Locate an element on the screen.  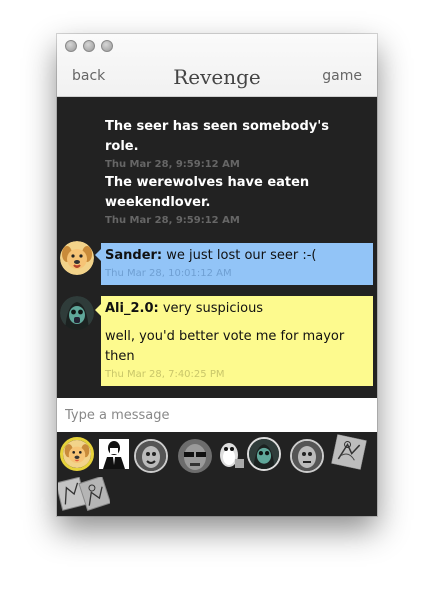
title-bar: back Revenge game is located at coordinates (217, 65).